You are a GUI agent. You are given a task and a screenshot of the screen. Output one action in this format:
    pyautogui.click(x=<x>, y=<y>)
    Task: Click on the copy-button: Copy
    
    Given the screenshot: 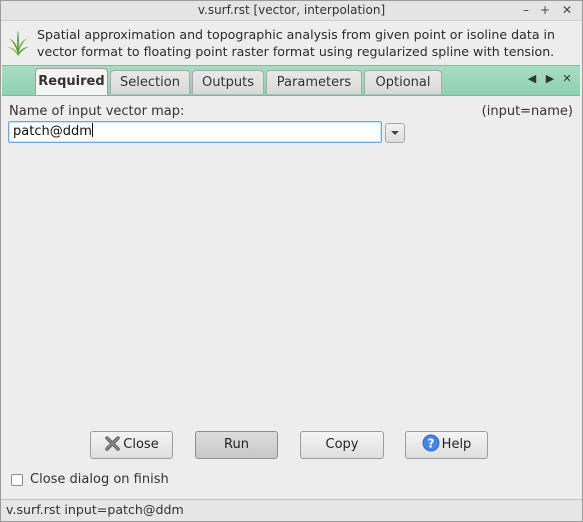 What is the action you would take?
    pyautogui.click(x=342, y=445)
    